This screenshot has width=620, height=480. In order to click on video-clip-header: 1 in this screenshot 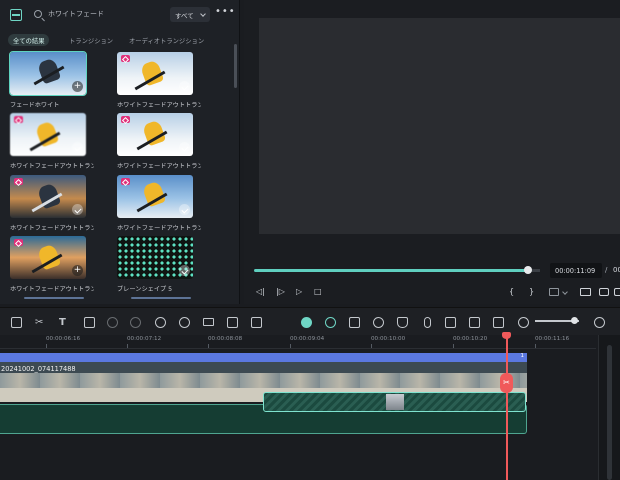, I will do `click(263, 357)`.